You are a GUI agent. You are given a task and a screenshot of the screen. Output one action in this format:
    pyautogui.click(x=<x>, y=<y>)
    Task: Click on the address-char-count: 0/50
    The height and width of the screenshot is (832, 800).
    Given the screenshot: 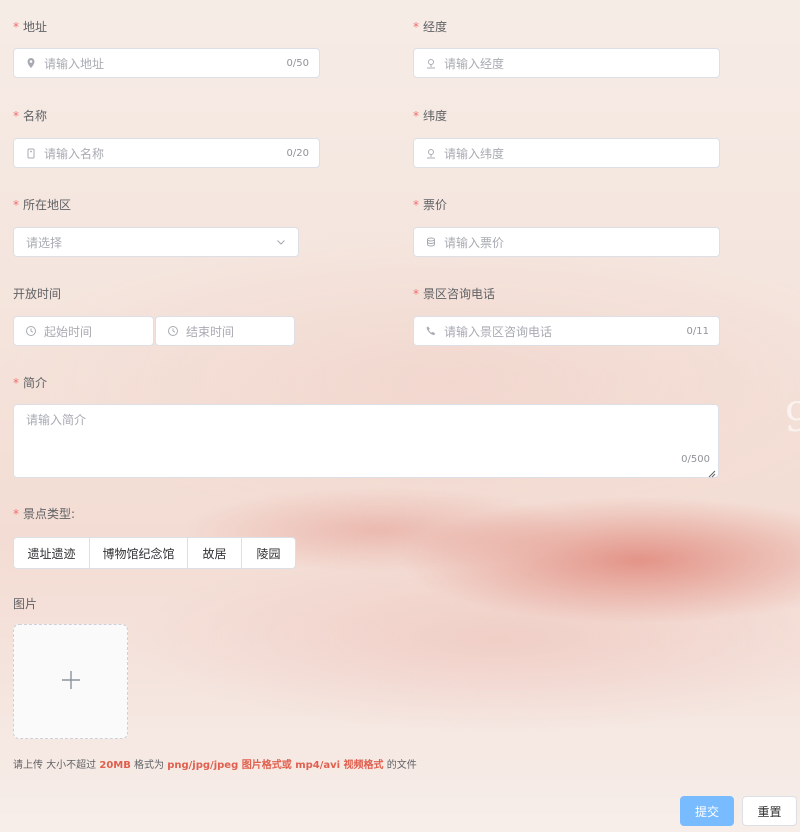 What is the action you would take?
    pyautogui.click(x=297, y=63)
    